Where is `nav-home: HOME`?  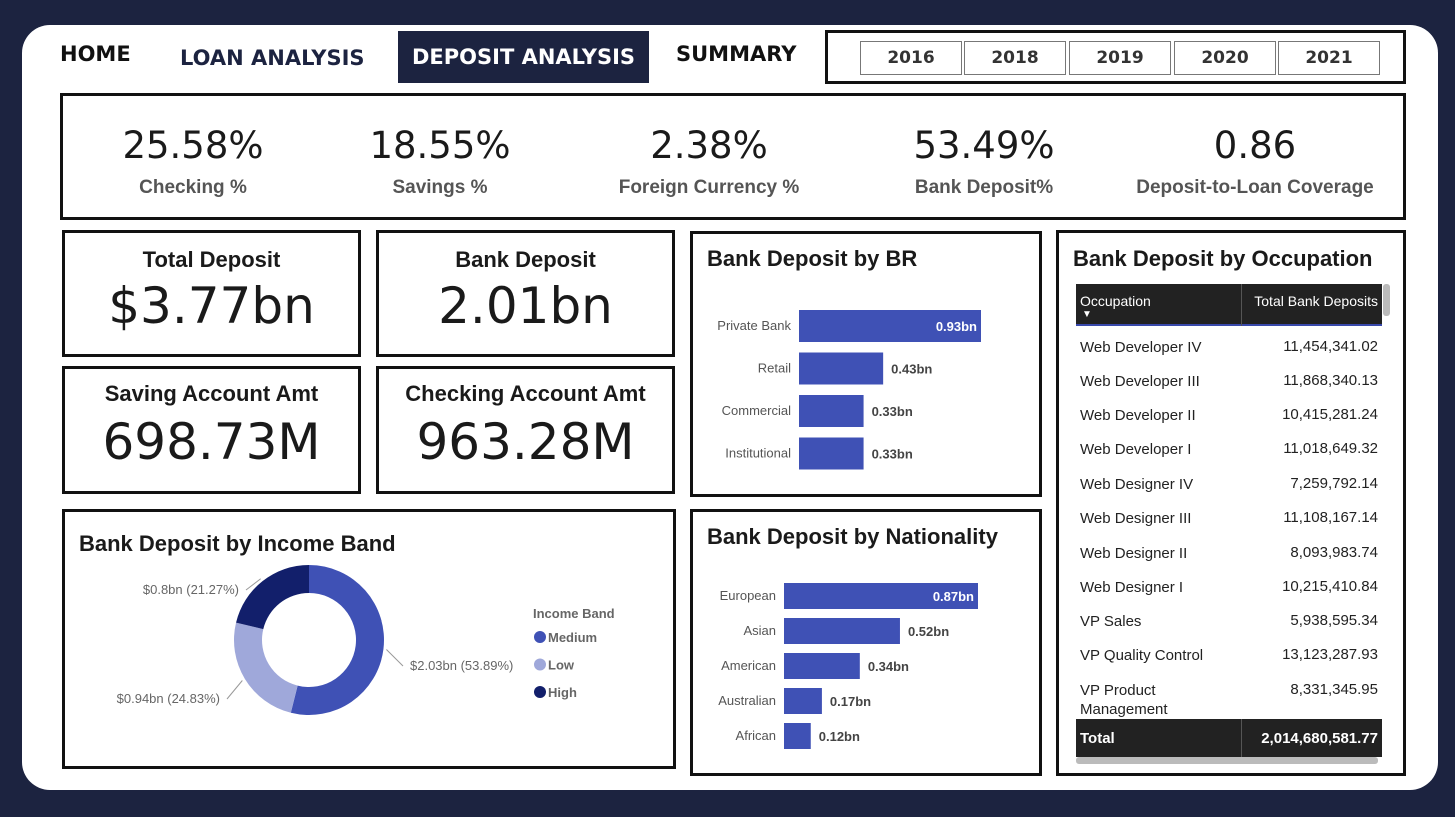
nav-home: HOME is located at coordinates (95, 54).